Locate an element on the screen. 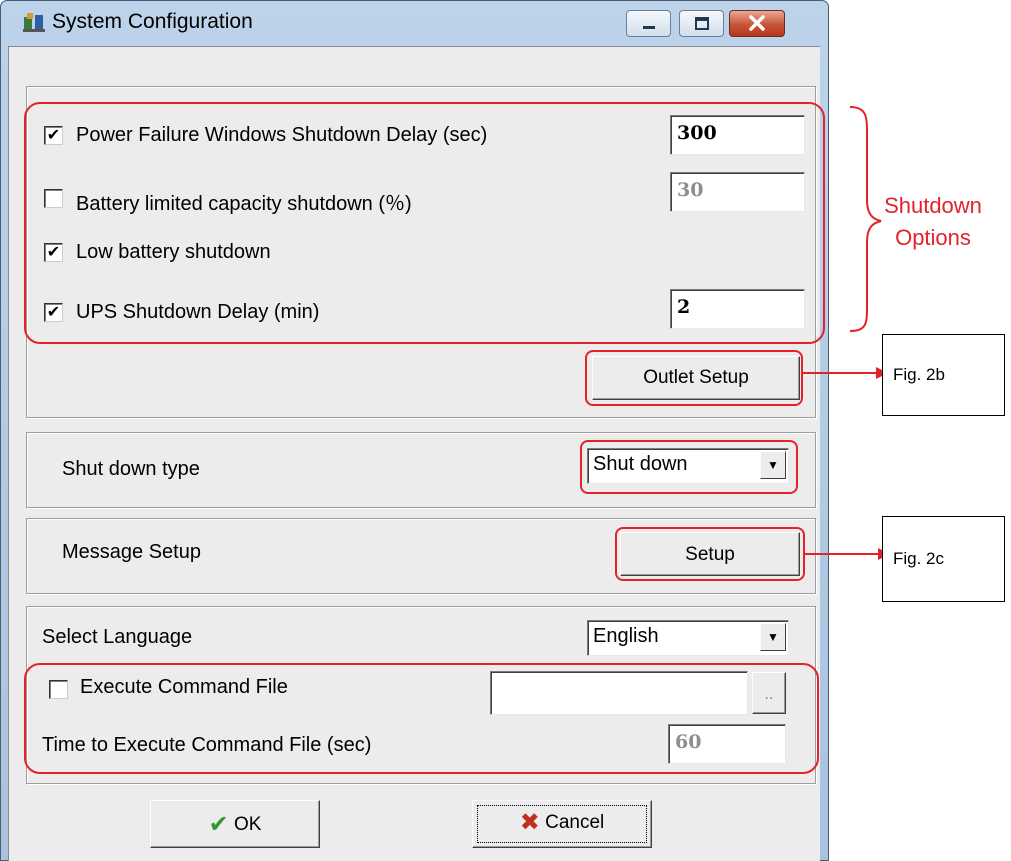 This screenshot has width=1011, height=861. close-button is located at coordinates (757, 23).